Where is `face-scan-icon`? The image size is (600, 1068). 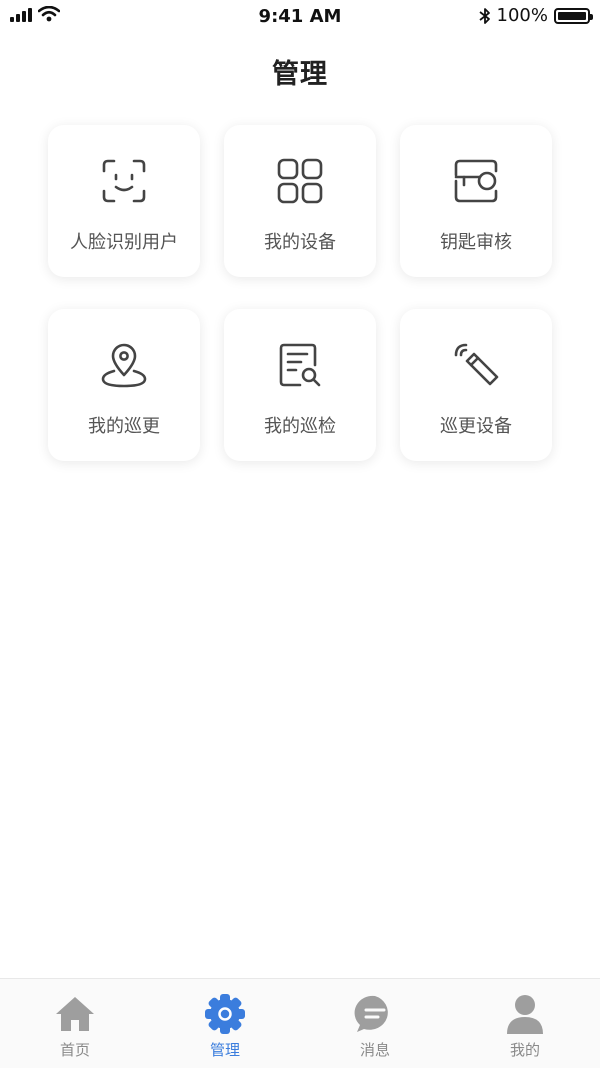
face-scan-icon is located at coordinates (124, 181).